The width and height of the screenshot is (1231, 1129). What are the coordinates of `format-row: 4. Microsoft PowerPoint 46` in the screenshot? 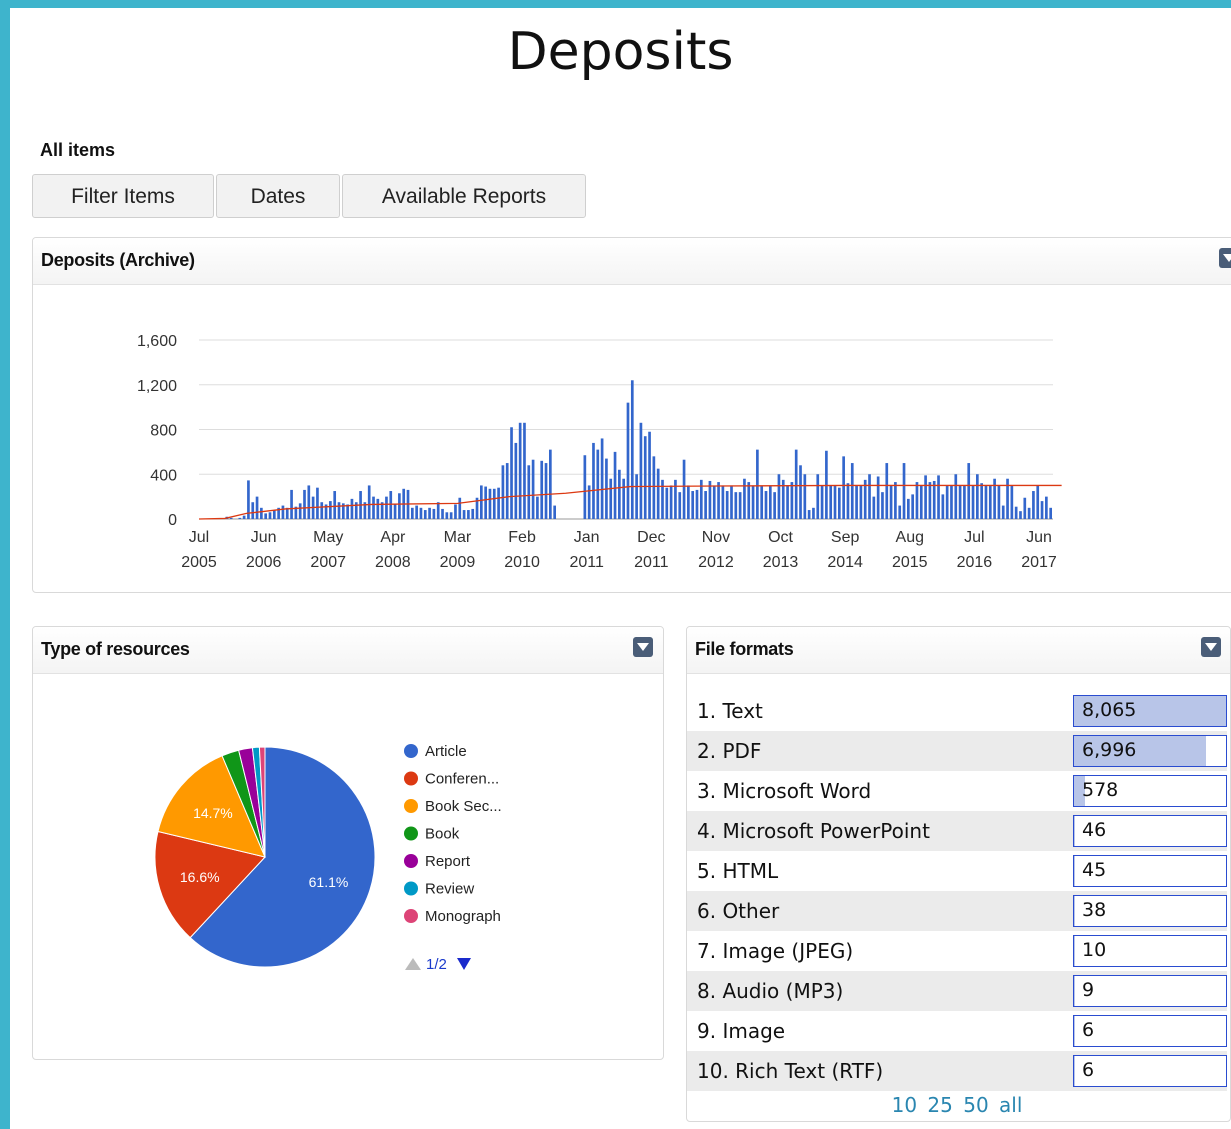 It's located at (957, 831).